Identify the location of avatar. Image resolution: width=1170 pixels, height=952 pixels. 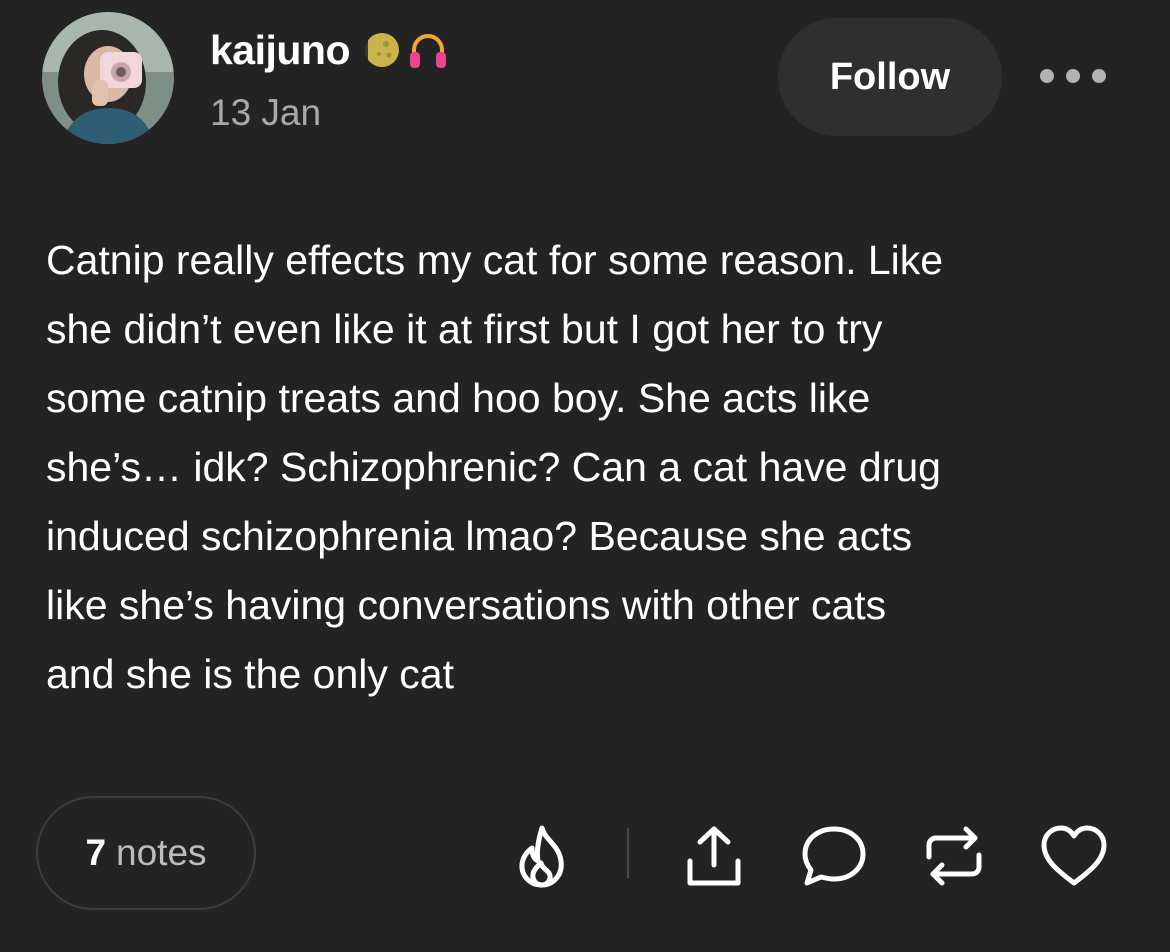
(108, 78).